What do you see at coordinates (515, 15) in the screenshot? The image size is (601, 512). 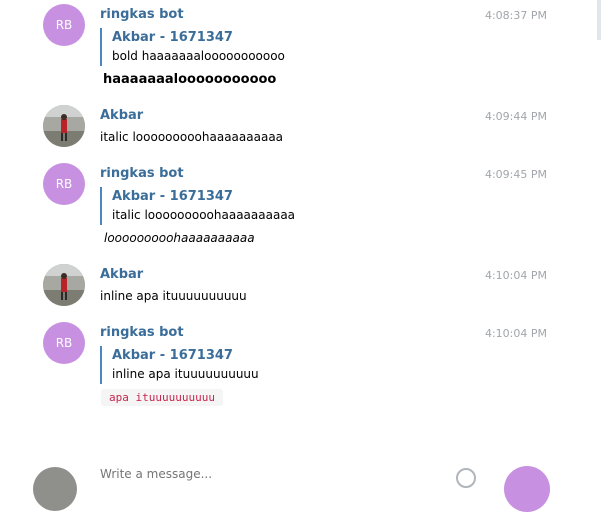 I see `message-time: 4:08:37 PM` at bounding box center [515, 15].